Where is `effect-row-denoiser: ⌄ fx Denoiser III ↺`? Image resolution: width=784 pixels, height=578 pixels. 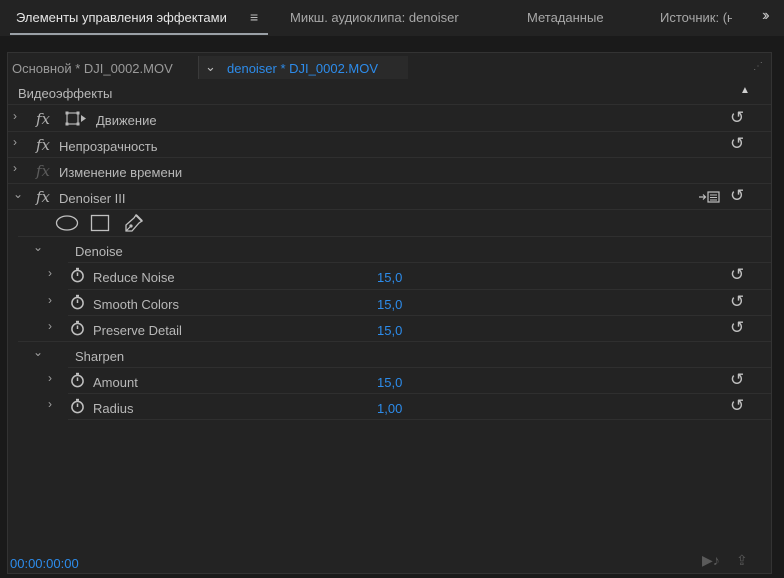
effect-row-denoiser: ⌄ fx Denoiser III ↺ is located at coordinates (389, 197).